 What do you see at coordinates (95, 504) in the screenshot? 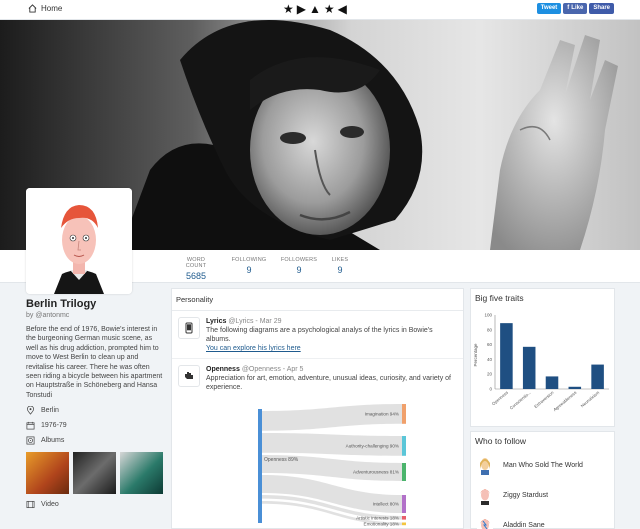
I see `video-section-header: Video` at bounding box center [95, 504].